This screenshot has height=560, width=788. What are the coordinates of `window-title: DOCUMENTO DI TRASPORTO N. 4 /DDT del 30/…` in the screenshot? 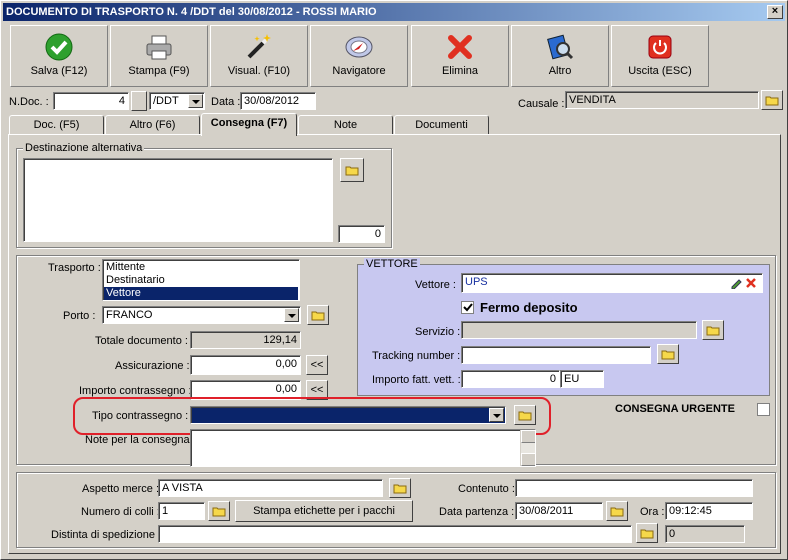 It's located at (191, 12).